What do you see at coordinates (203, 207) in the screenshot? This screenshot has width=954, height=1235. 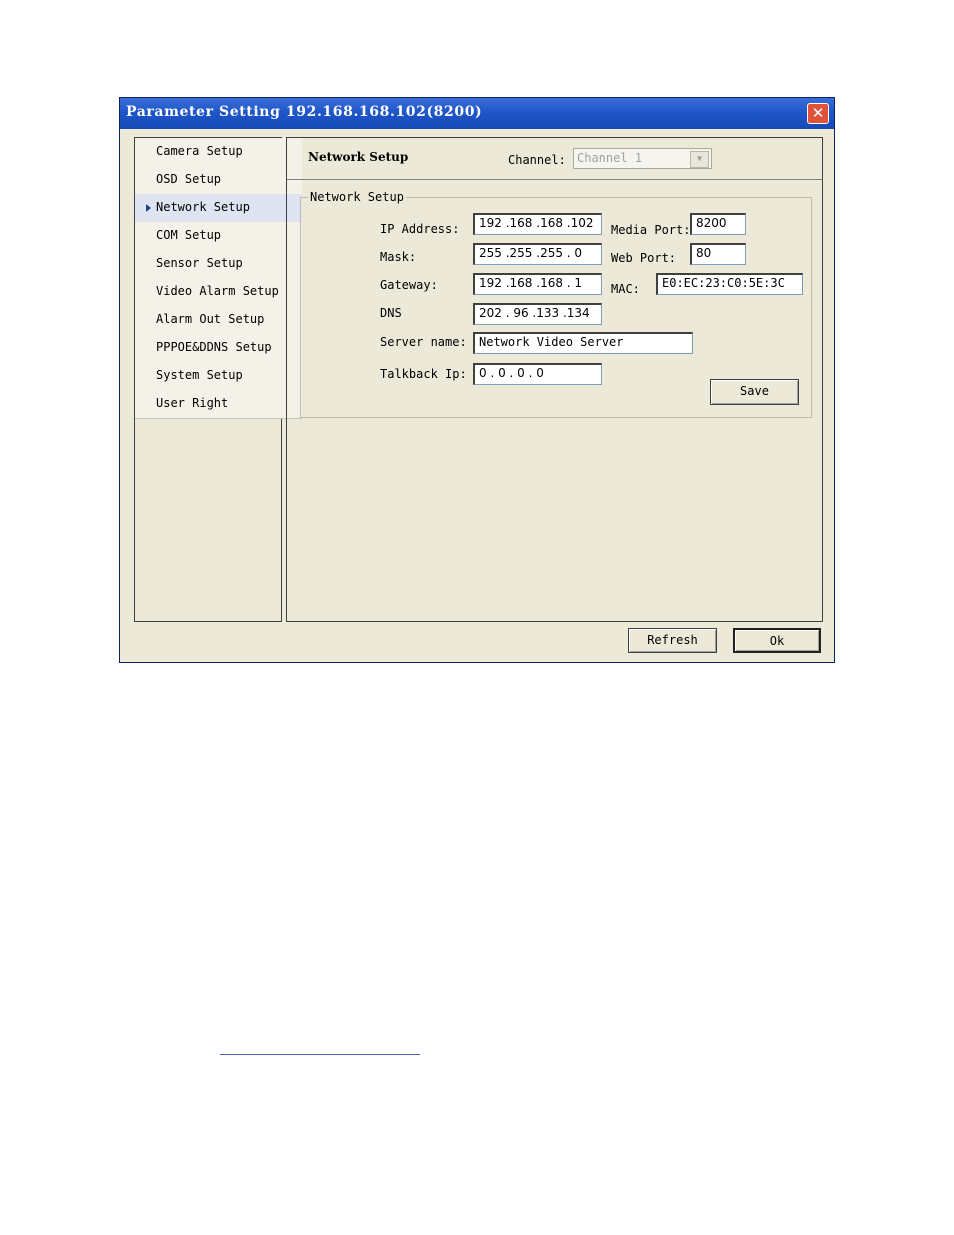 I see `sidebar-item-label: Network Setup` at bounding box center [203, 207].